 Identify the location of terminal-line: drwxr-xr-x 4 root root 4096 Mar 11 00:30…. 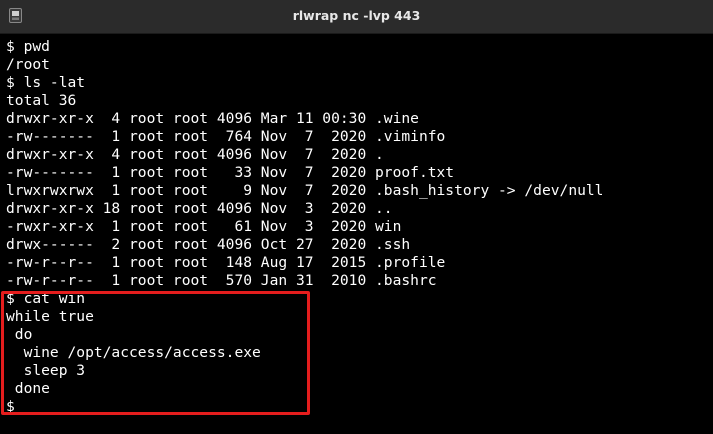
(212, 118).